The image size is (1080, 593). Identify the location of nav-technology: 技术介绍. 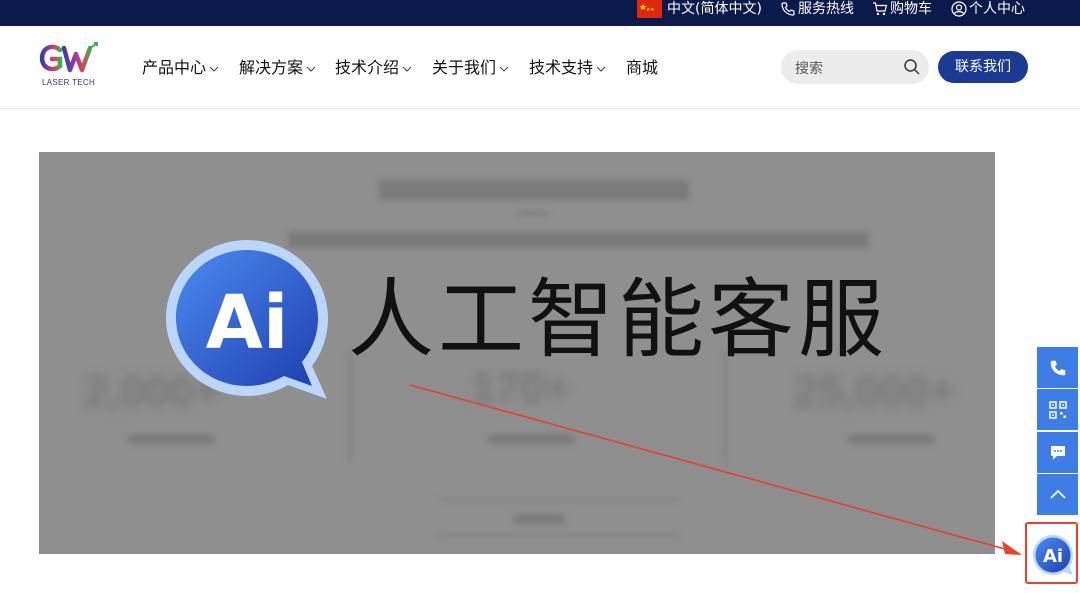
(373, 68).